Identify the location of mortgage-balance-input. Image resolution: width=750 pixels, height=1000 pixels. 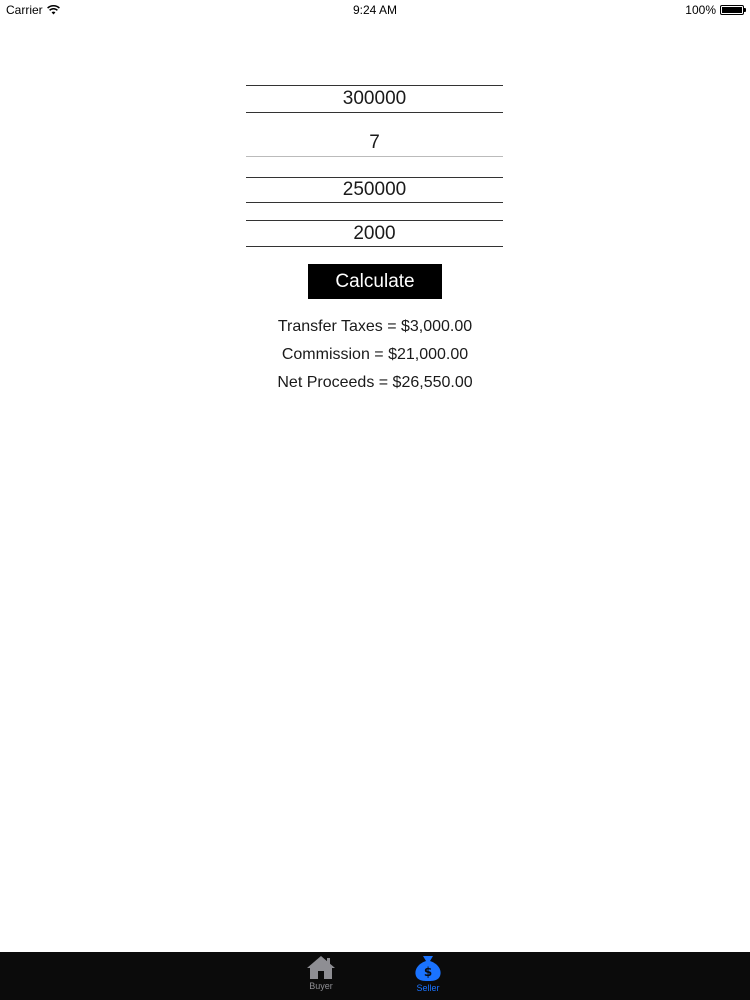
(374, 190).